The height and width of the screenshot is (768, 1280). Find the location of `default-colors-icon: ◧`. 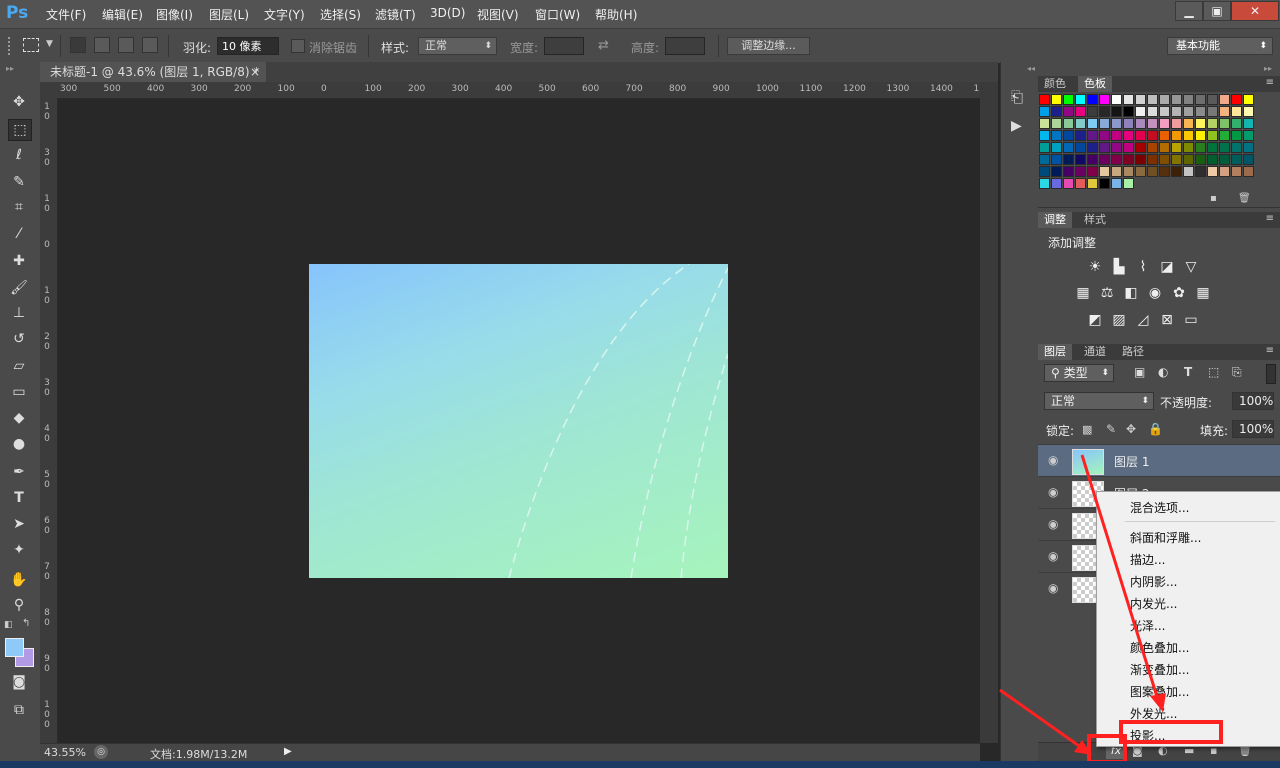

default-colors-icon: ◧ is located at coordinates (8, 625).